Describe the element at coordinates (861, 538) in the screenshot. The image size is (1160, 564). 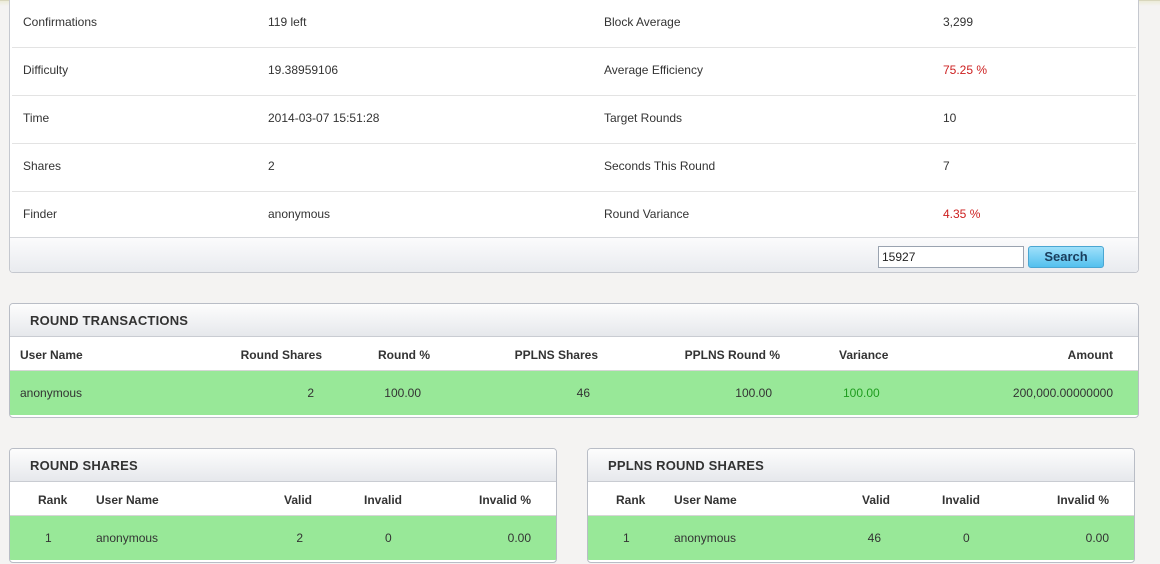
I see `table-row: 1 anonymous 46 0 0.00` at that location.